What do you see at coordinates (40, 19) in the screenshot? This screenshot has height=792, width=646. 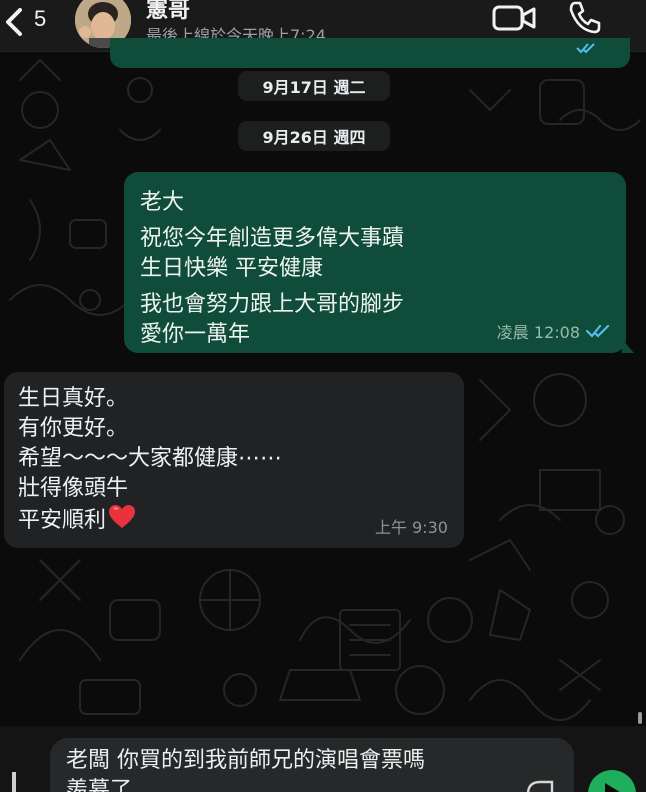 I see `unread-count: 5` at bounding box center [40, 19].